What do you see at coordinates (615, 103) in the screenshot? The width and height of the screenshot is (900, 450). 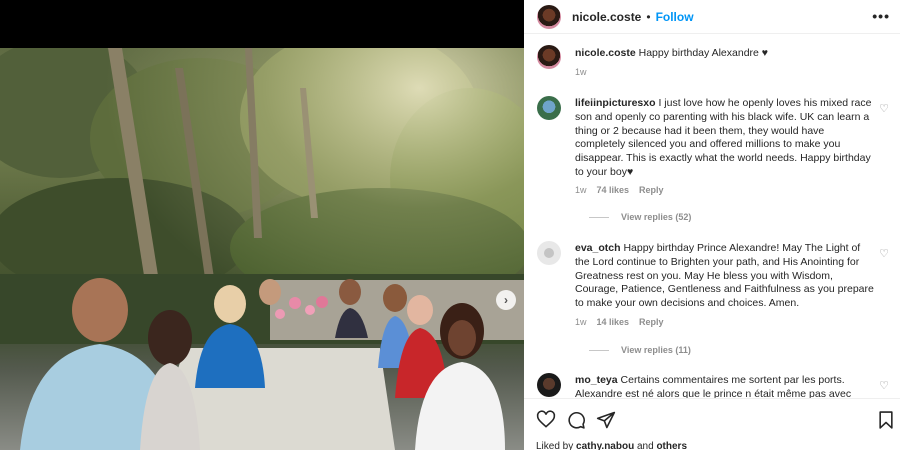 I see `comment-username: lifeiinpicturesxo` at bounding box center [615, 103].